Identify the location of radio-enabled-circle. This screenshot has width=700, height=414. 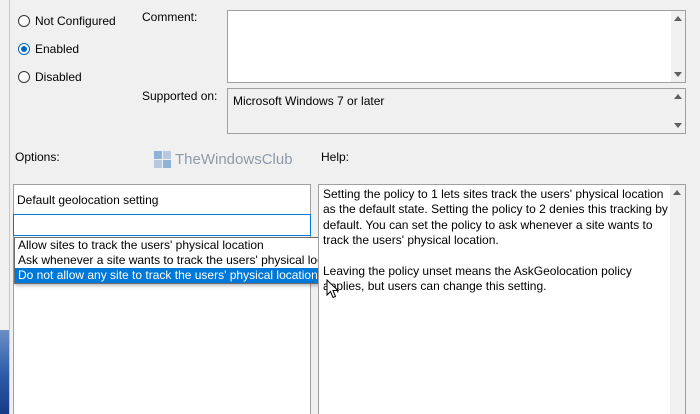
(24, 49).